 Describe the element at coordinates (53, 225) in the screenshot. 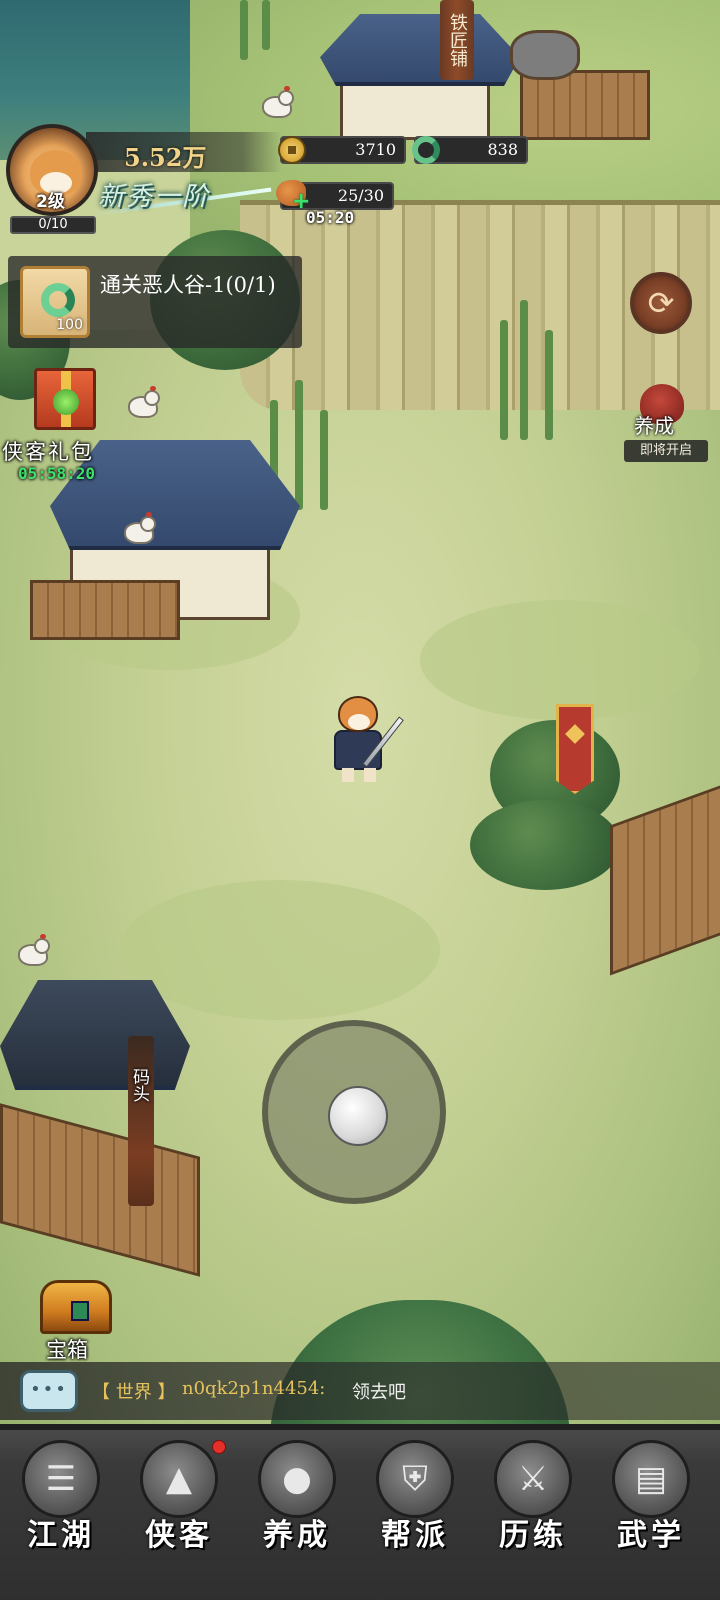

I see `exp-bar: 0/10` at that location.